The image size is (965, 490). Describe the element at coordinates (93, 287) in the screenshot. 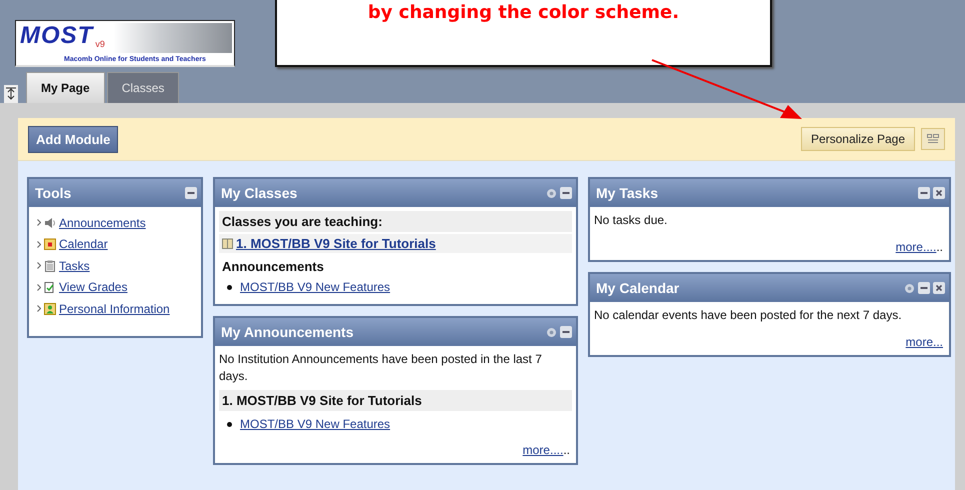

I see `tool-link: View Grades` at that location.